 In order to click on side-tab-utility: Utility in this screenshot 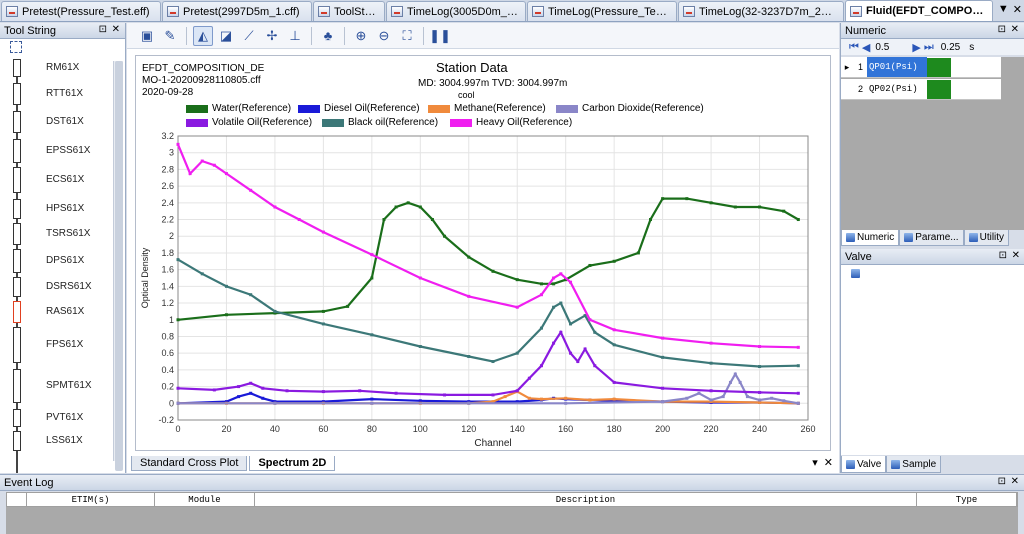, I will do `click(986, 238)`.